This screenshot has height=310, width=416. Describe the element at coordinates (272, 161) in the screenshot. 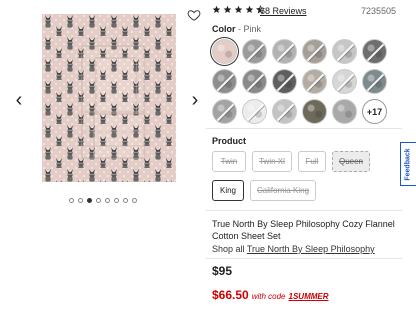

I see `size-option-twin-xl: Twin Xl` at that location.